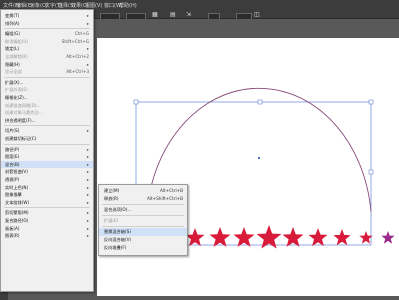 Image resolution: width=399 pixels, height=300 pixels. What do you see at coordinates (143, 221) in the screenshot?
I see `submenu-item: 扩展(E)` at bounding box center [143, 221].